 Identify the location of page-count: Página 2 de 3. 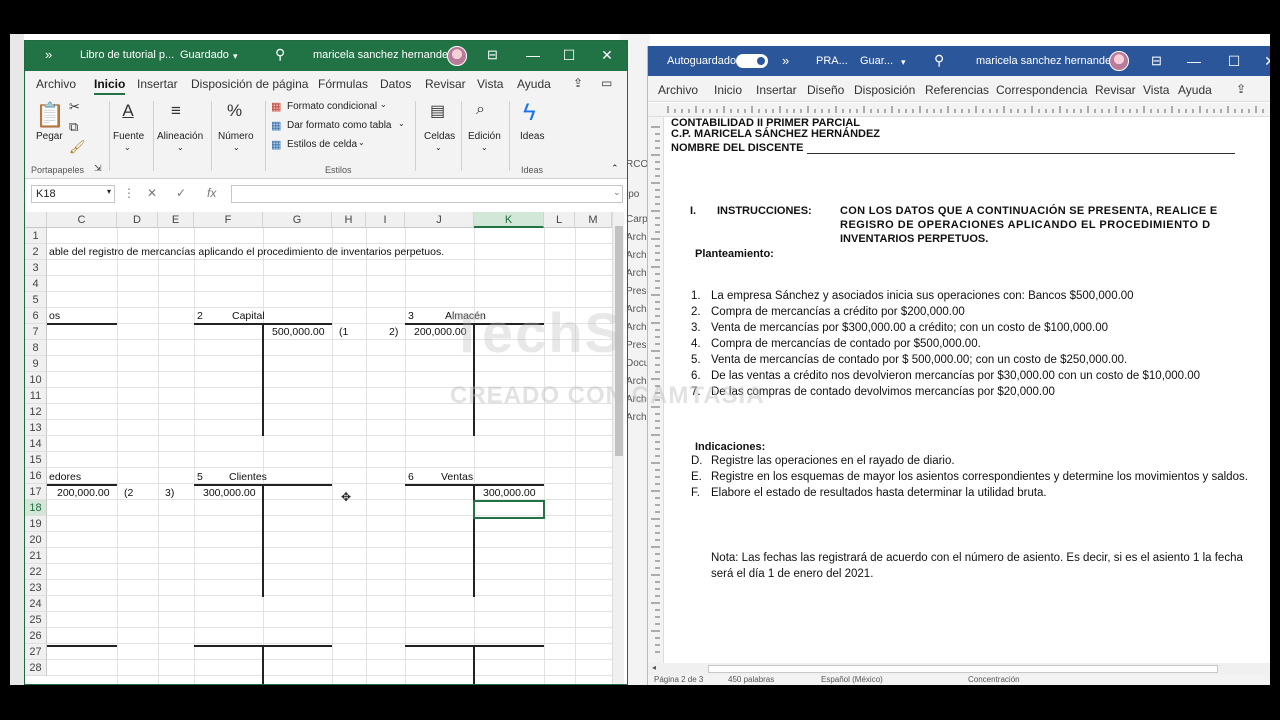
(678, 679).